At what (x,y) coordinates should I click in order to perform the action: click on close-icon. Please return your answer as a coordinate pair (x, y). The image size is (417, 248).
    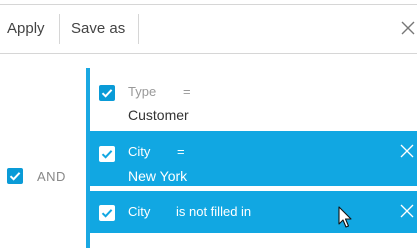
    Looking at the image, I should click on (407, 28).